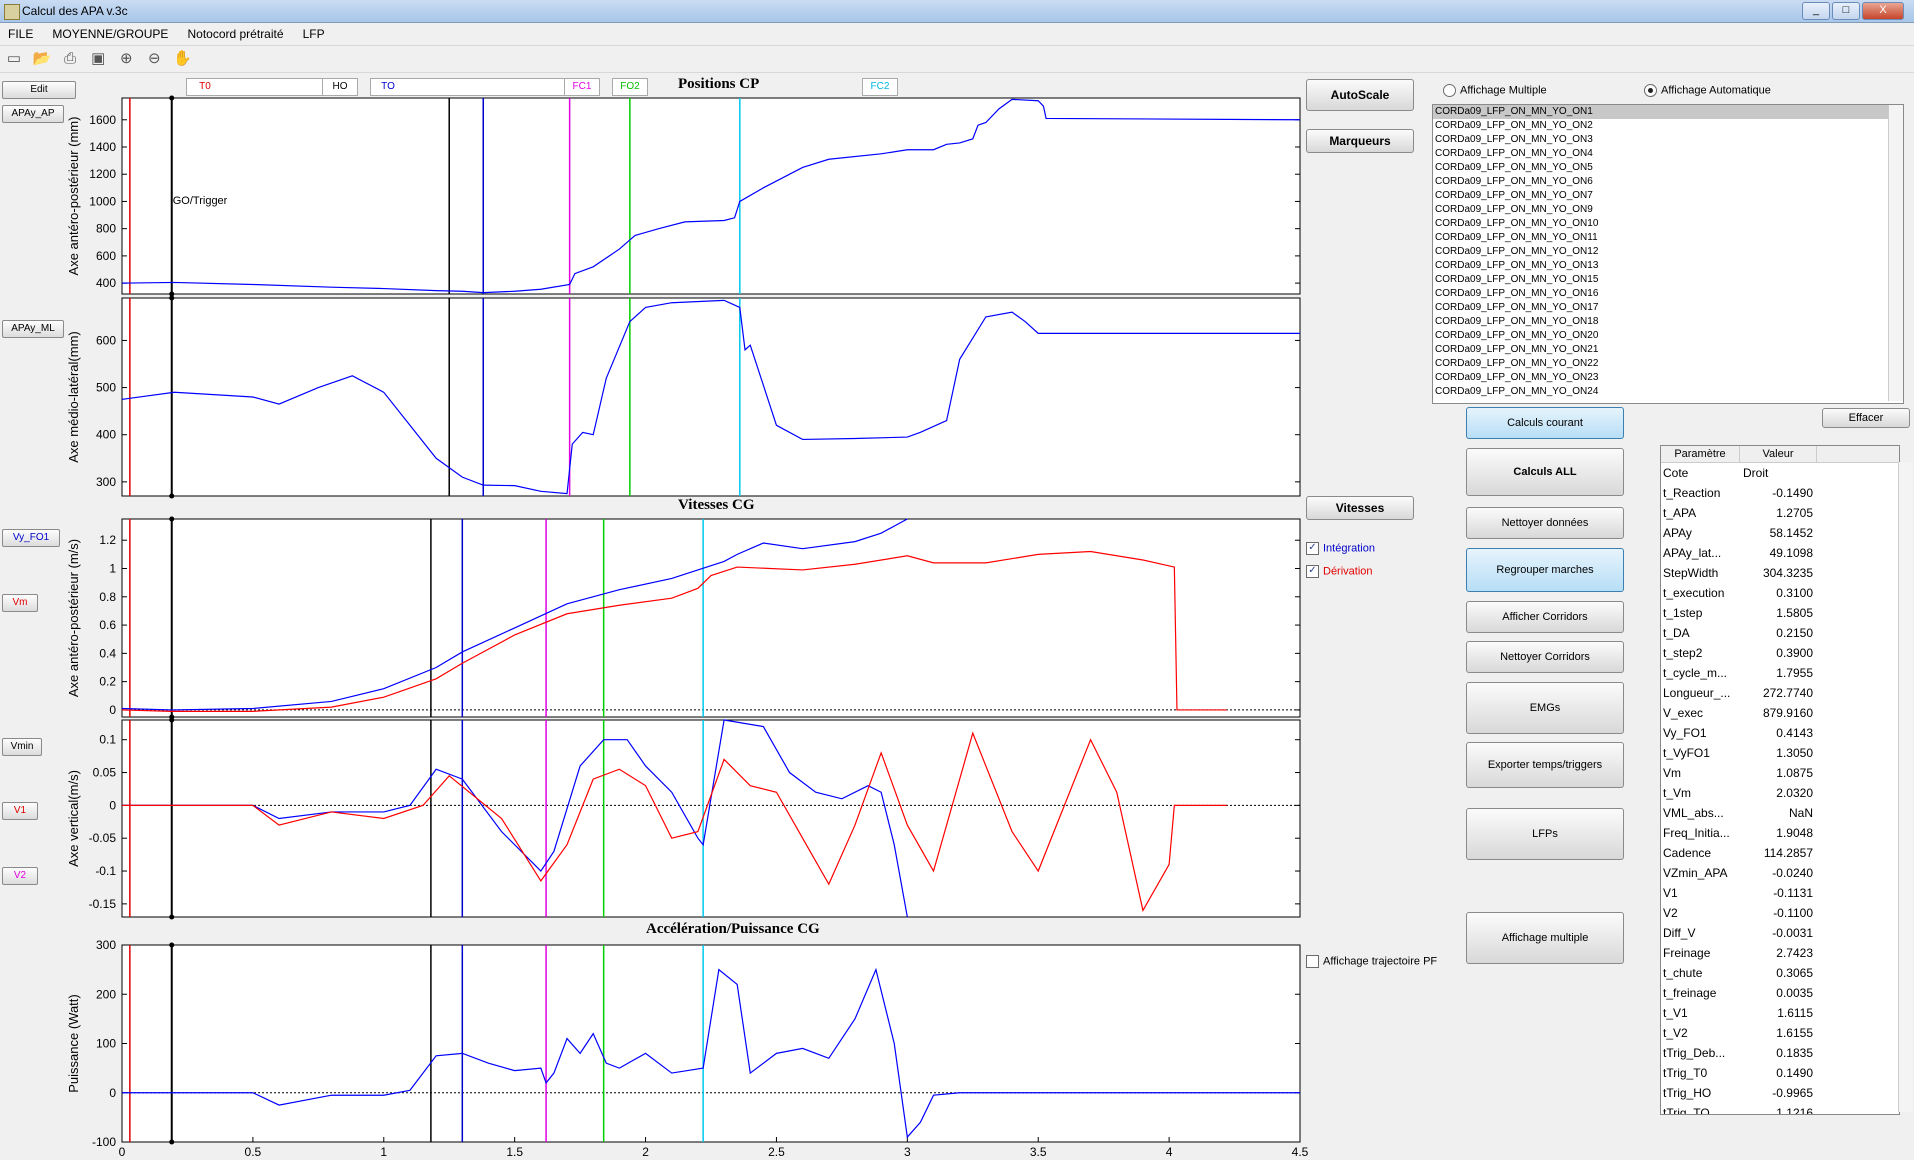 The width and height of the screenshot is (1914, 1160). Describe the element at coordinates (1668, 322) in the screenshot. I see `file-list-item: CORDa09_LFP_ON_MN_YO_ON18` at that location.